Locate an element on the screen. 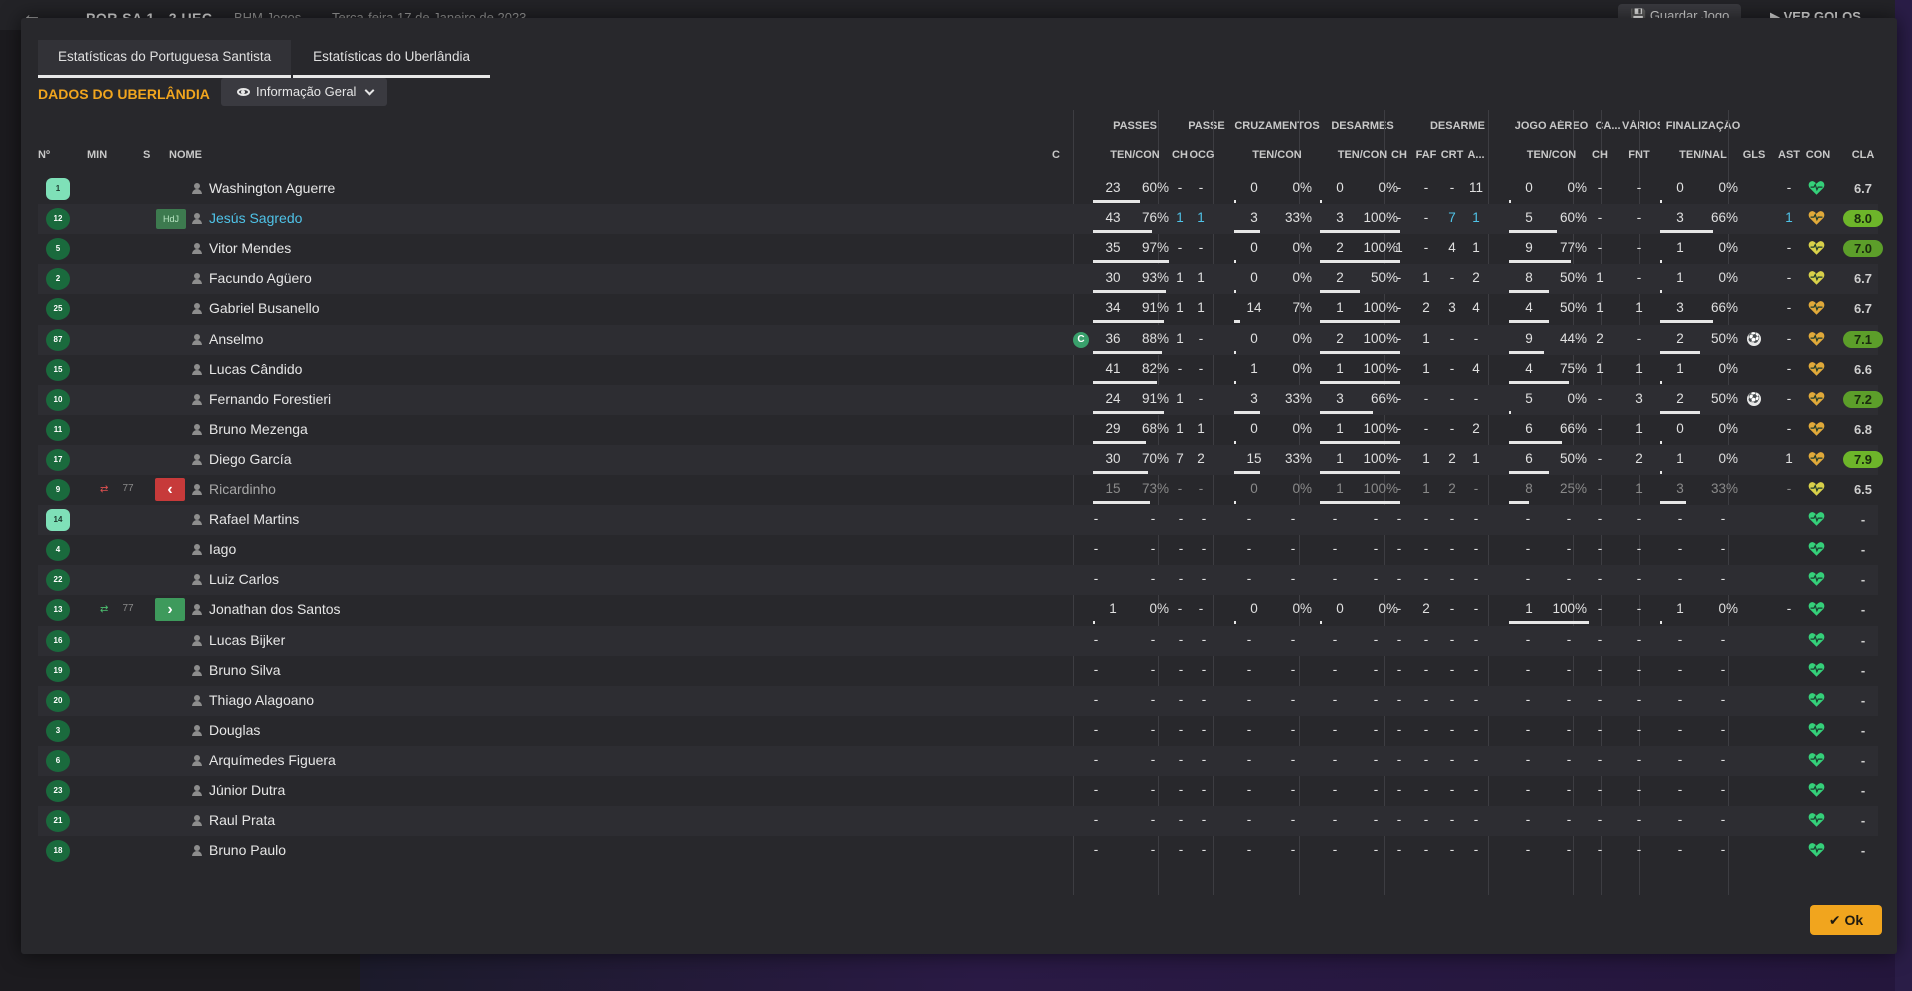  player-name: Bruno Paulo is located at coordinates (342, 851).